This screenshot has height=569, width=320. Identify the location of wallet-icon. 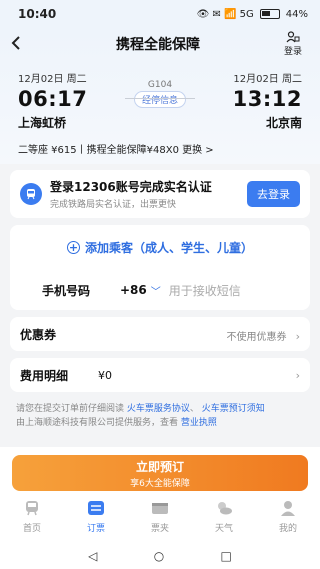
(160, 508).